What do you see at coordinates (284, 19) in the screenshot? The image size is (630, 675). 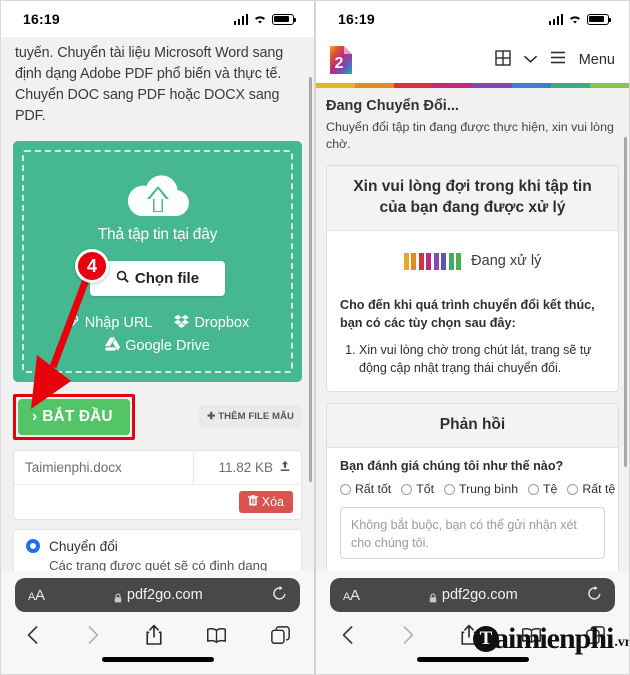 I see `battery-icon` at bounding box center [284, 19].